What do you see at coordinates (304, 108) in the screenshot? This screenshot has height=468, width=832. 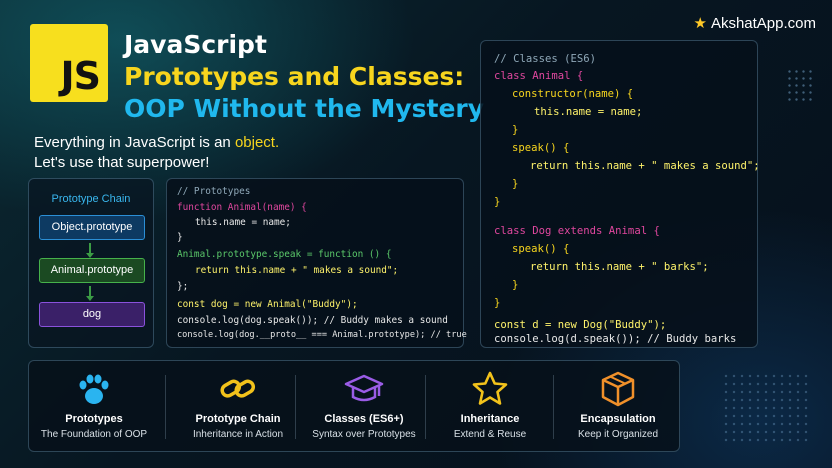 I see `title-line-3: OOP Without the Mystery` at bounding box center [304, 108].